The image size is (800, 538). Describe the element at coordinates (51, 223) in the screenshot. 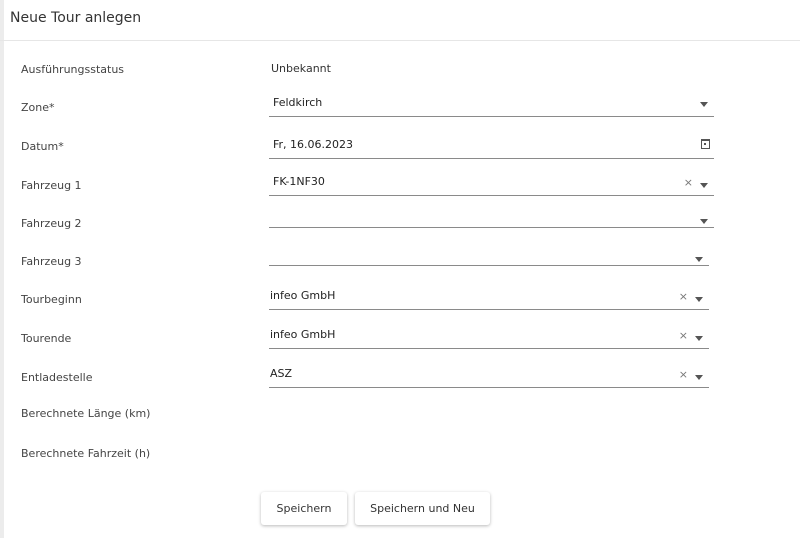

I see `fahrzeug2-label: Fahrzeug 2` at that location.